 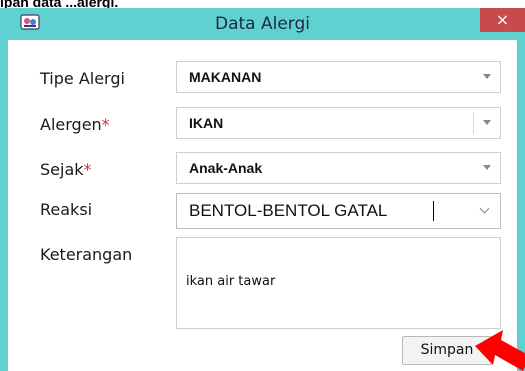 I want to click on keterangan-label: Keterangan, so click(x=86, y=254).